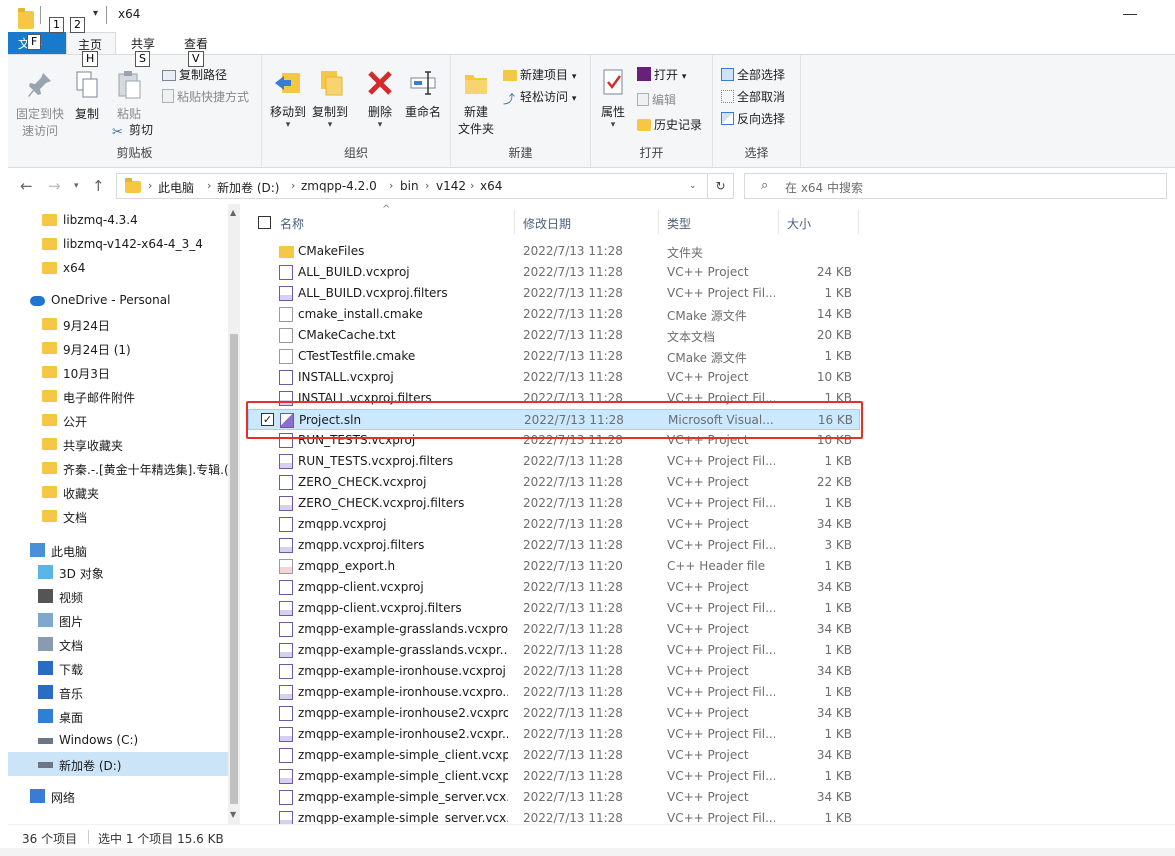 The width and height of the screenshot is (1175, 856). What do you see at coordinates (132, 130) in the screenshot?
I see `cut-button: ✂ 剪切` at bounding box center [132, 130].